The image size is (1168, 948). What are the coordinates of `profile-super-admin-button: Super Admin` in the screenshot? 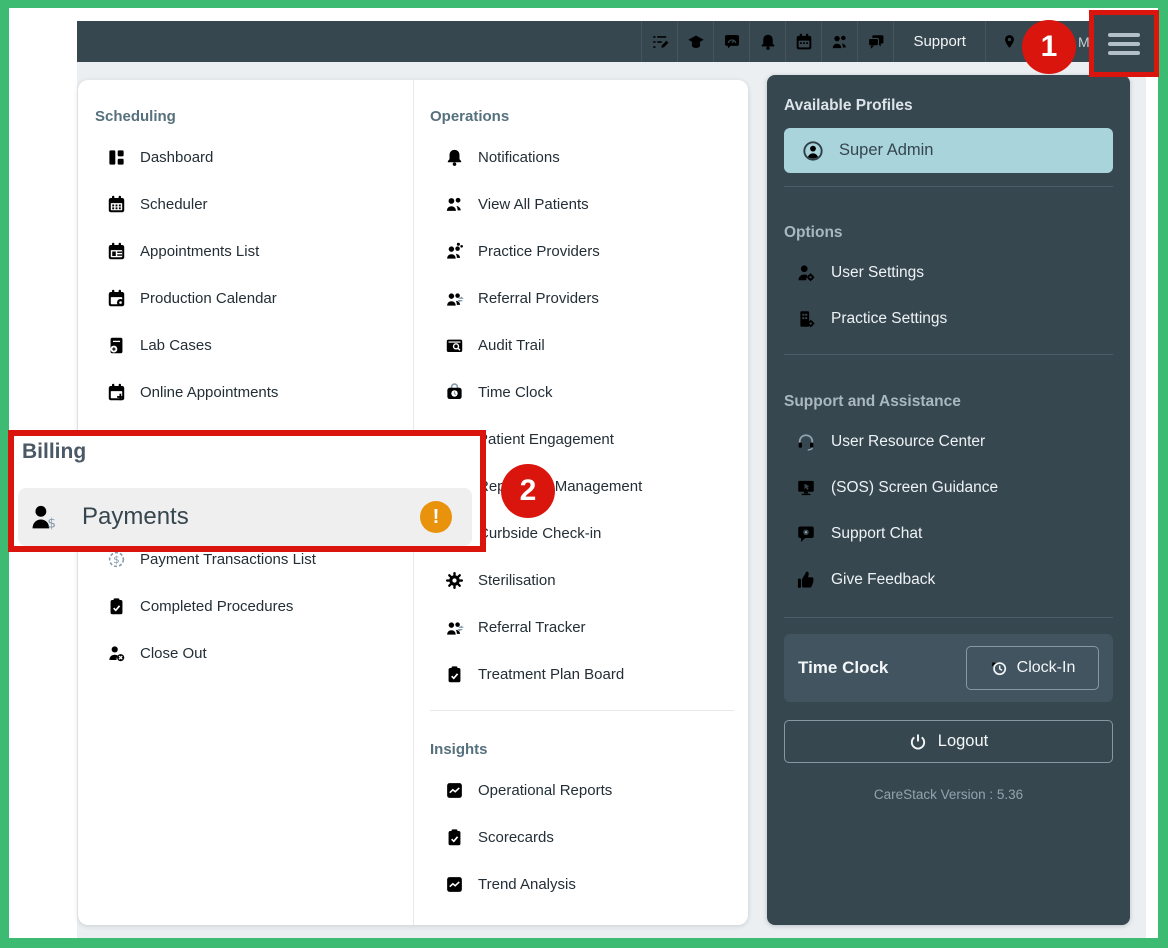 It's located at (948, 150).